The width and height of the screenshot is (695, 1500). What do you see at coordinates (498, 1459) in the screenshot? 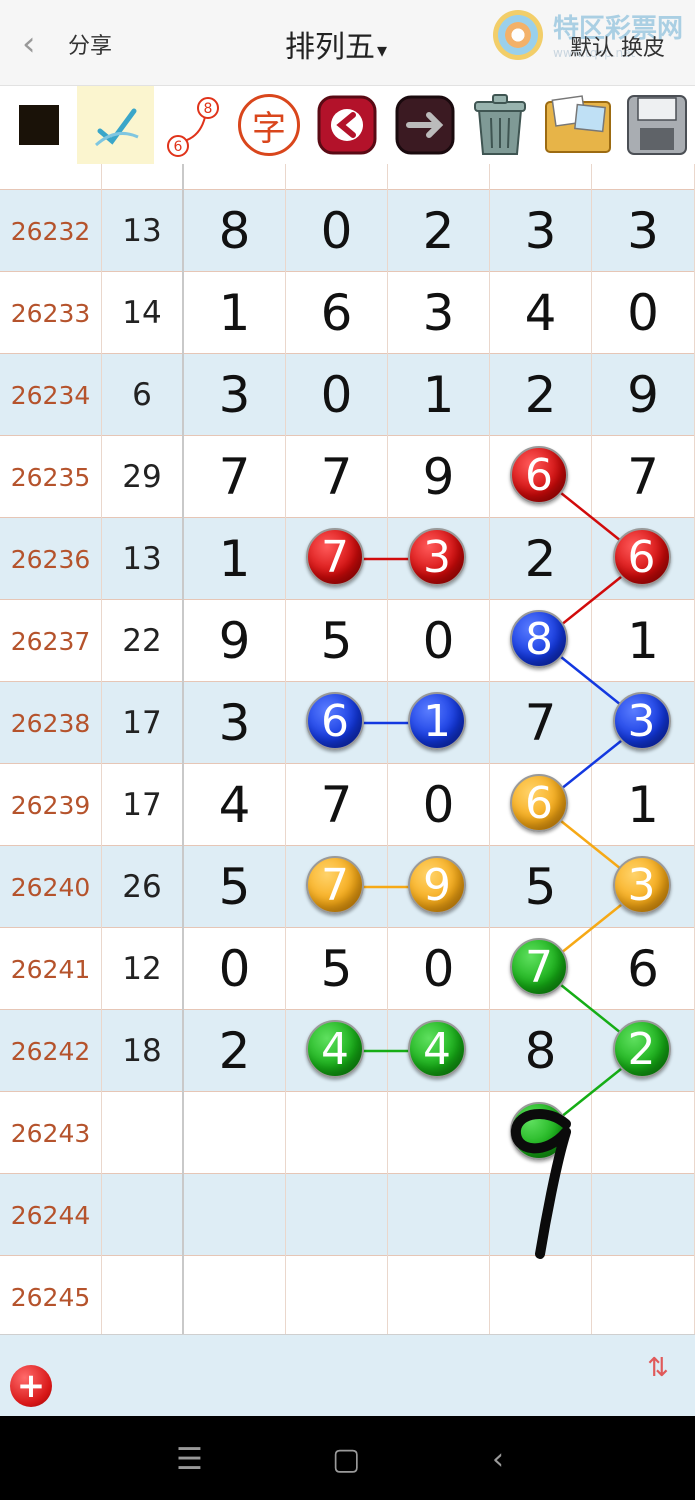
I see `back-icon: ‹` at bounding box center [498, 1459].